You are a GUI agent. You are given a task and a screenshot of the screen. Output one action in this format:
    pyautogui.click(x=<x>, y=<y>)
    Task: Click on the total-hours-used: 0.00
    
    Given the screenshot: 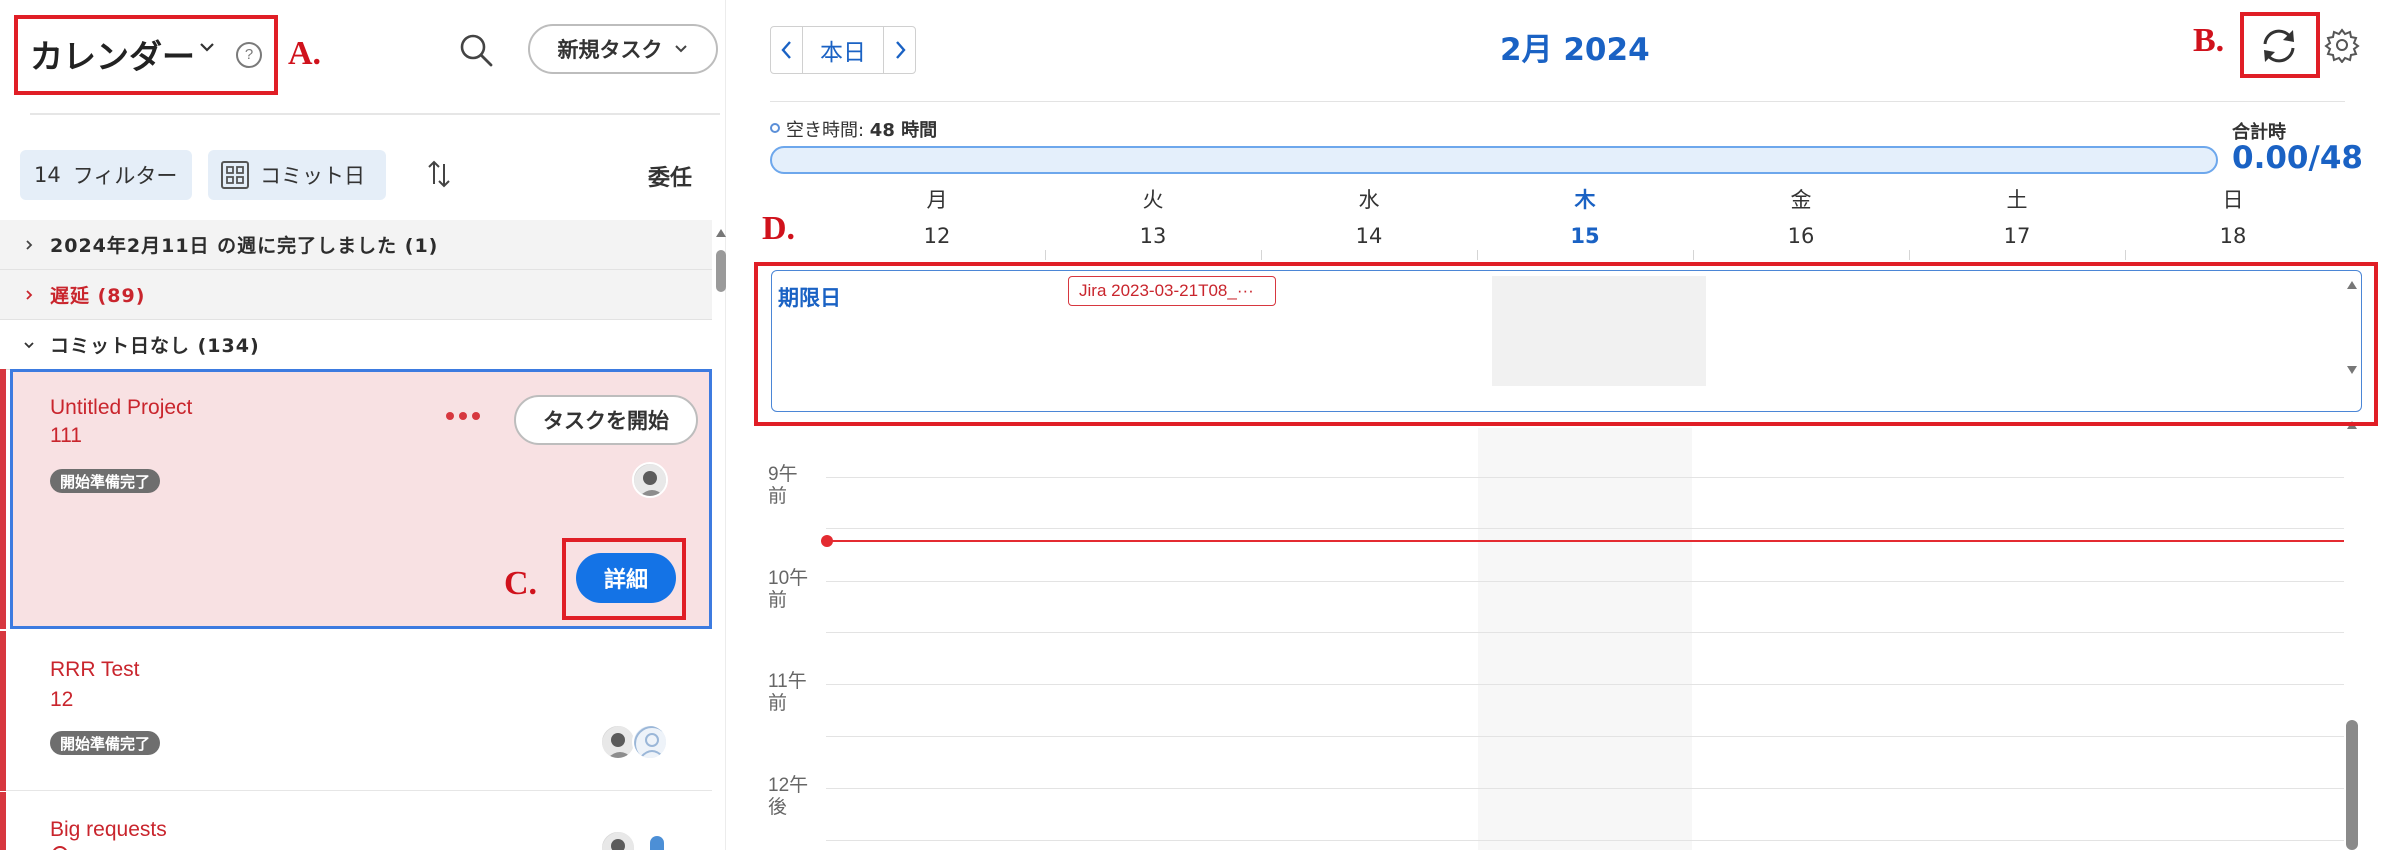 What is the action you would take?
    pyautogui.click(x=2270, y=158)
    